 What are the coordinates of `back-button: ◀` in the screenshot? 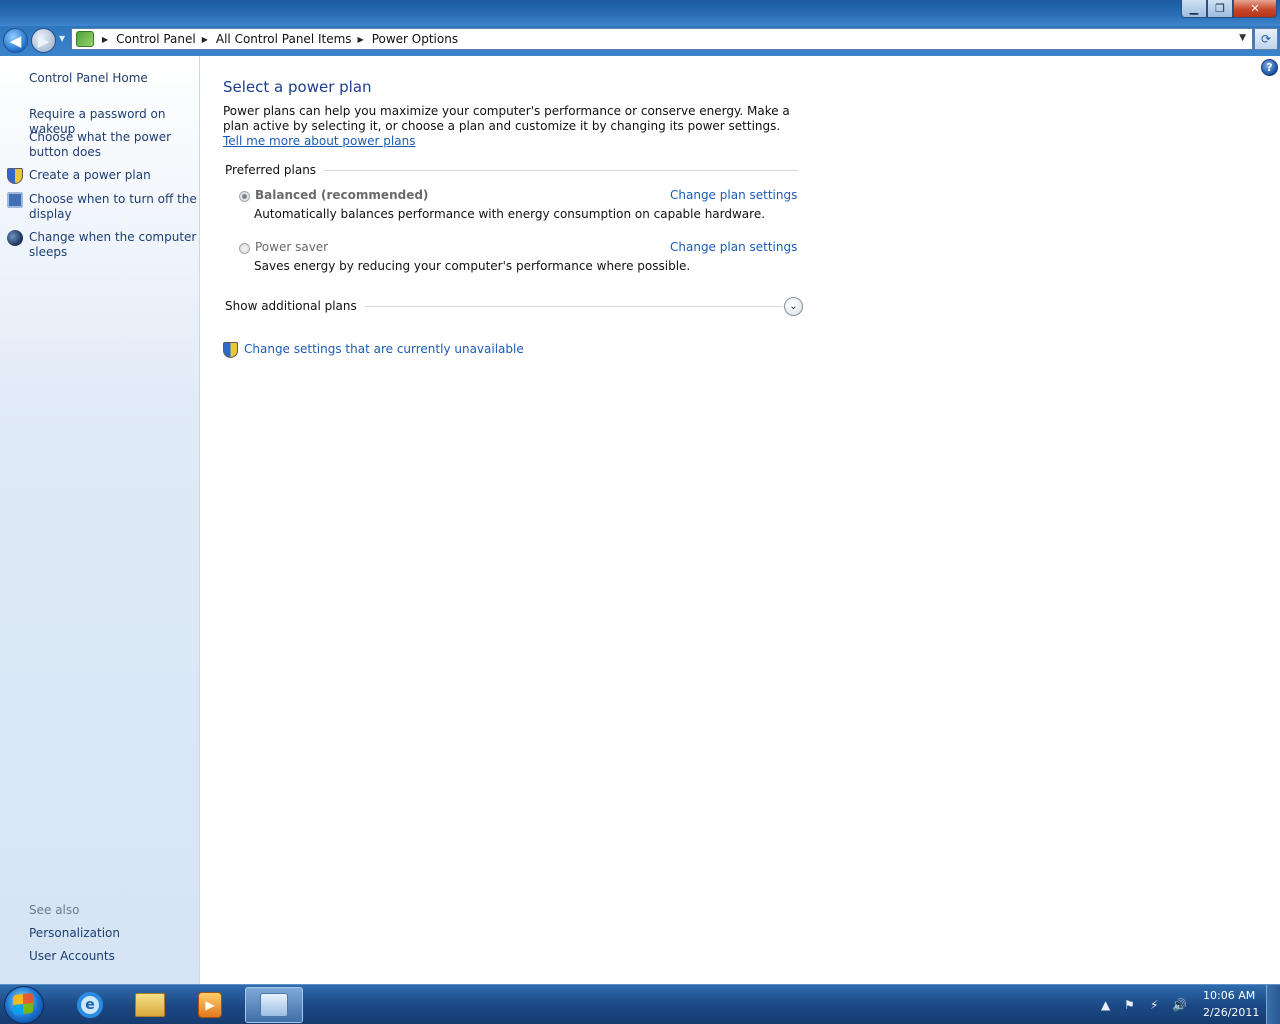 It's located at (15, 40).